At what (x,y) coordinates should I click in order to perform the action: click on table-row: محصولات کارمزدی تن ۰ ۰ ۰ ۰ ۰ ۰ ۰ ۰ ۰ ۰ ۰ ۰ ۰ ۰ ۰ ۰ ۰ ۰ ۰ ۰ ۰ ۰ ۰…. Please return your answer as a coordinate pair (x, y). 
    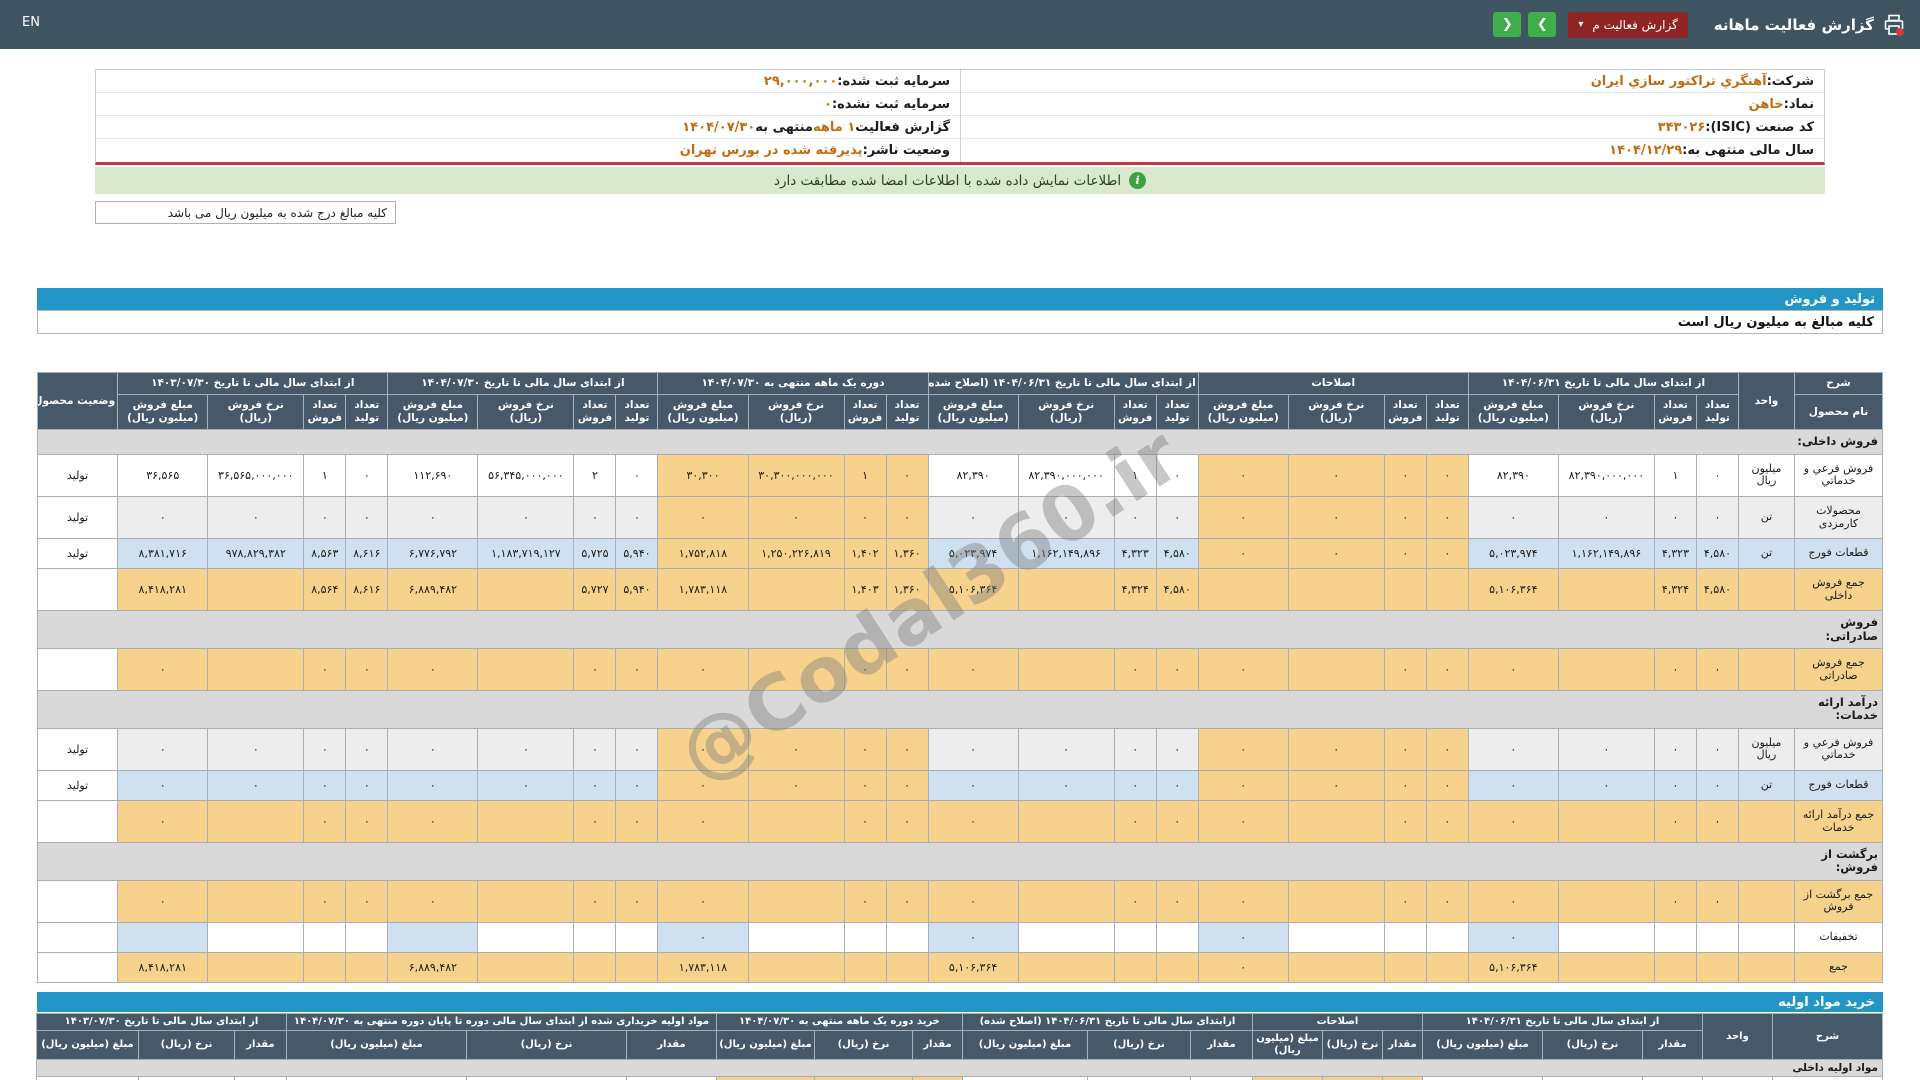
    Looking at the image, I should click on (960, 517).